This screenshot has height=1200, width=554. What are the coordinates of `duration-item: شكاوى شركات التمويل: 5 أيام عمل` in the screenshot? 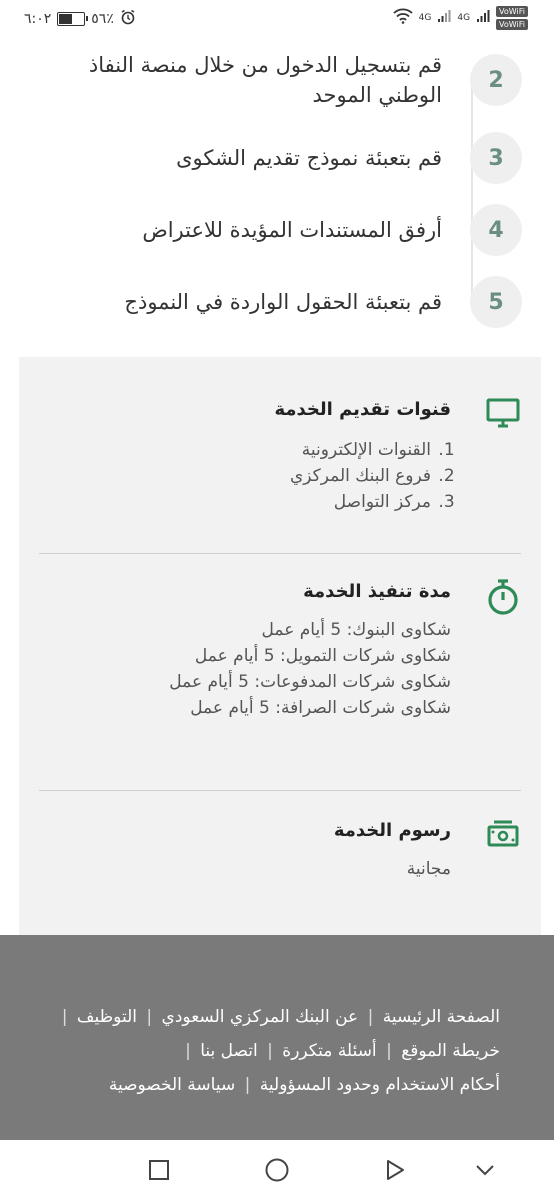 It's located at (322, 656).